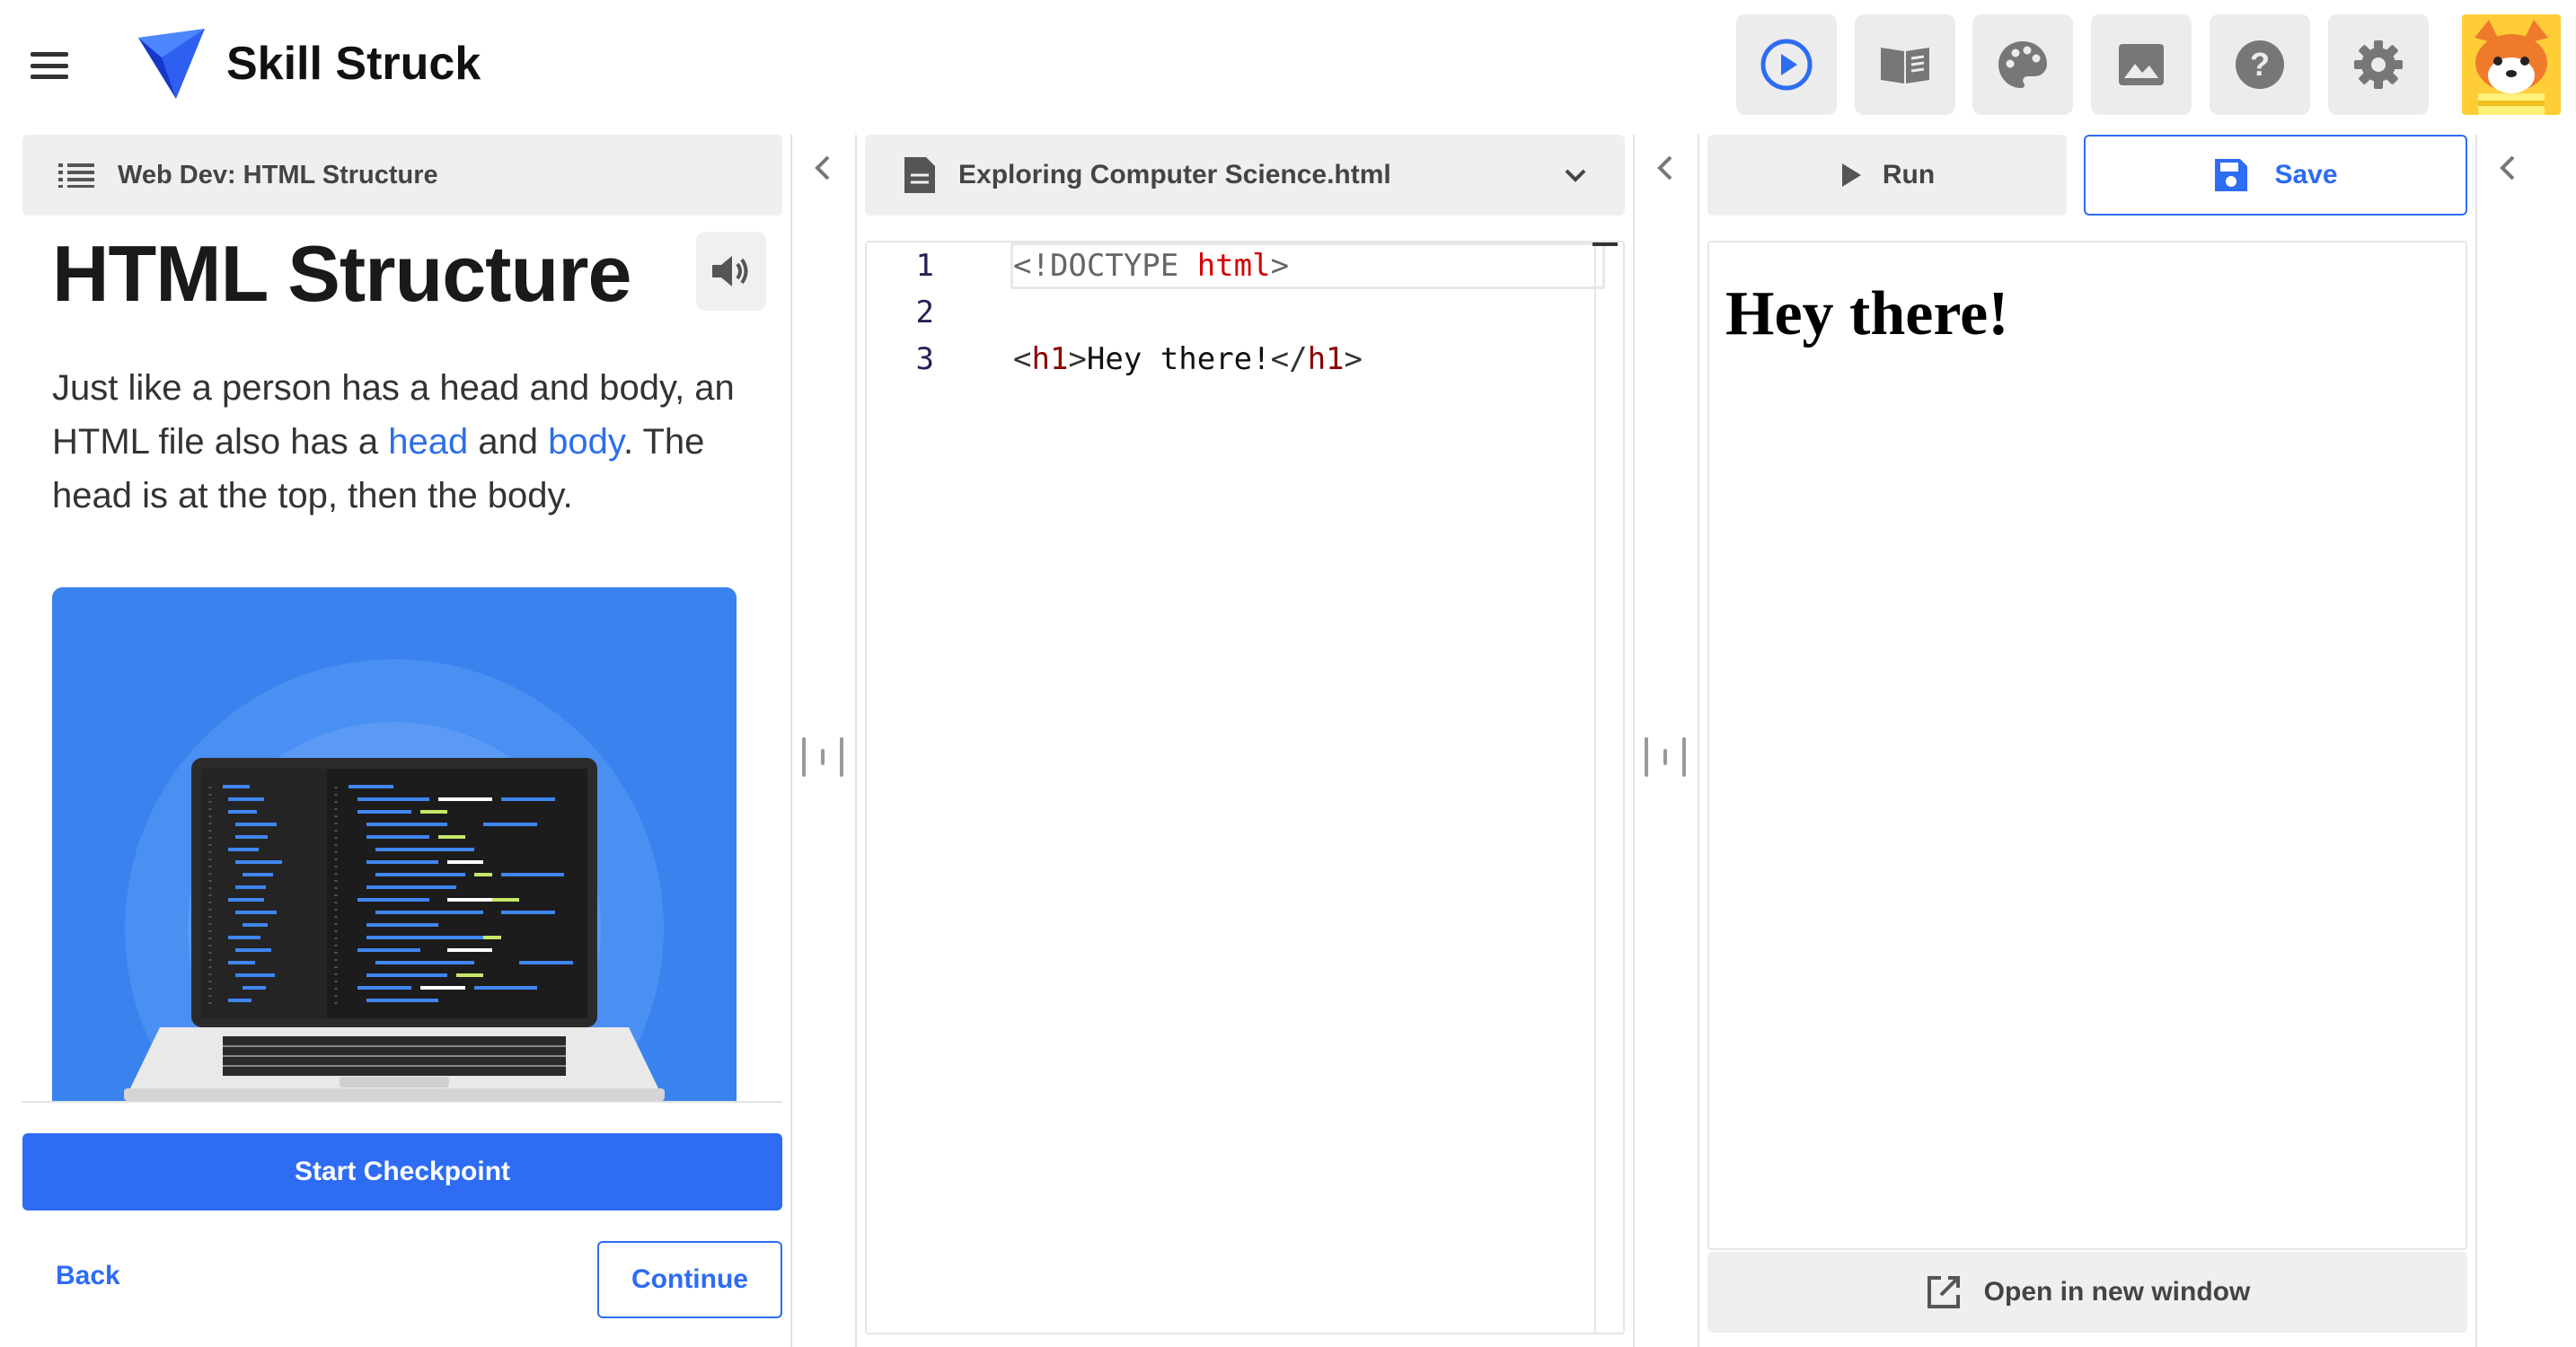 This screenshot has width=2576, height=1347. What do you see at coordinates (49, 65) in the screenshot?
I see `menu-icon` at bounding box center [49, 65].